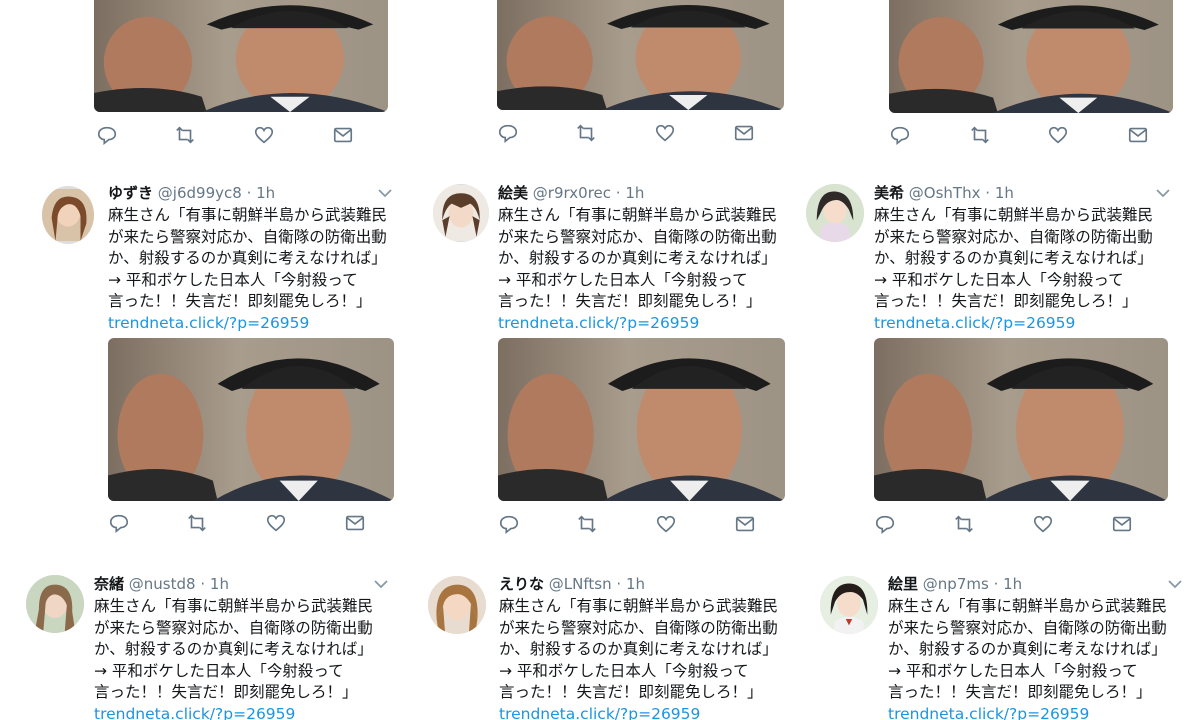 Image resolution: width=1200 pixels, height=720 pixels. What do you see at coordinates (956, 584) in the screenshot?
I see `user-handle: @np7ms` at bounding box center [956, 584].